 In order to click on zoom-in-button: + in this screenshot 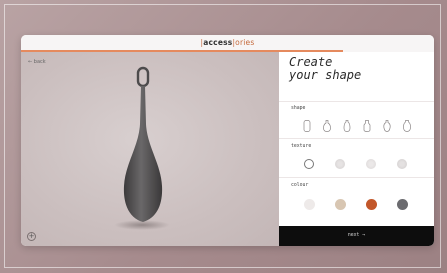, I will do `click(31, 236)`.